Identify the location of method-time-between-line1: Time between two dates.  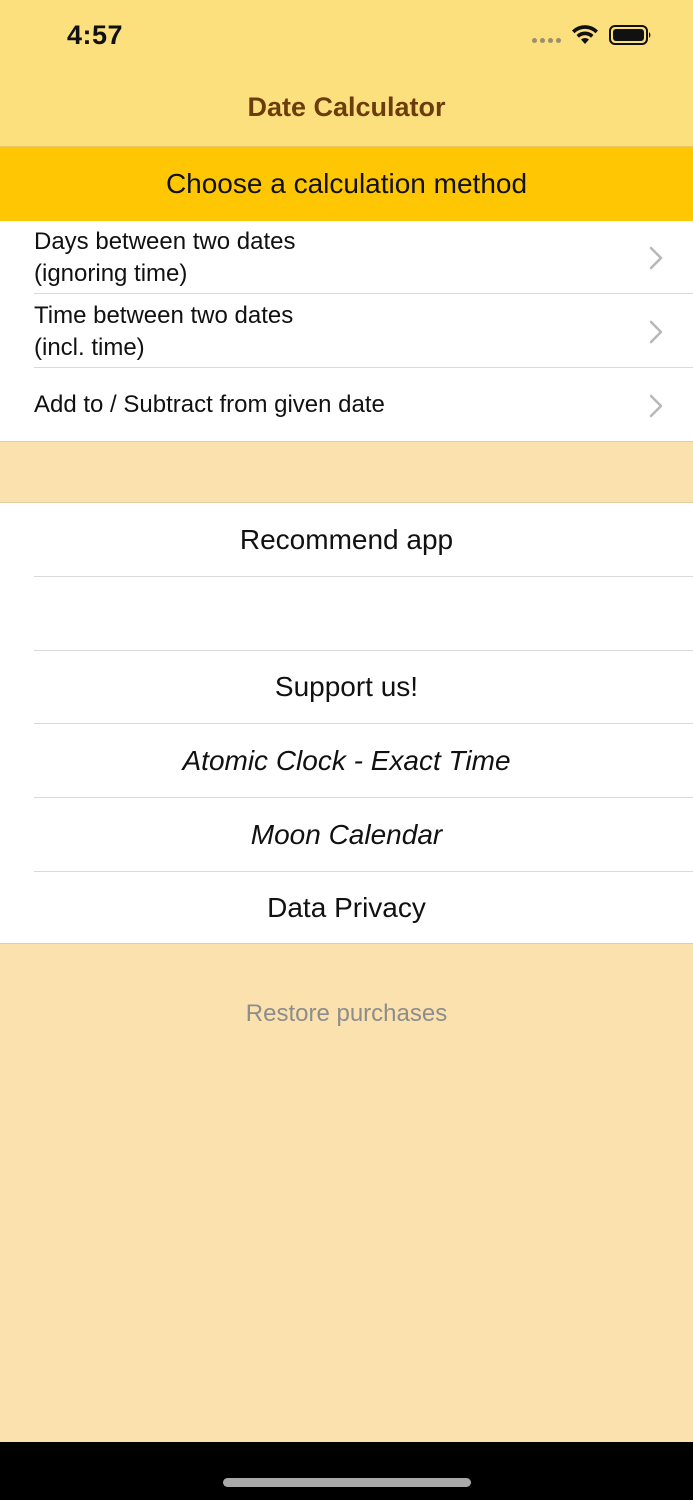
(164, 315).